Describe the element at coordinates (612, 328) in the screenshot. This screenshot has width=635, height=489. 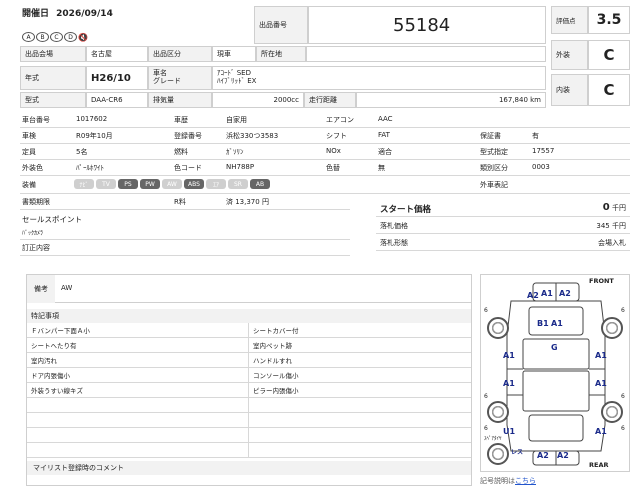
I see `wheel-front-right-icon` at that location.